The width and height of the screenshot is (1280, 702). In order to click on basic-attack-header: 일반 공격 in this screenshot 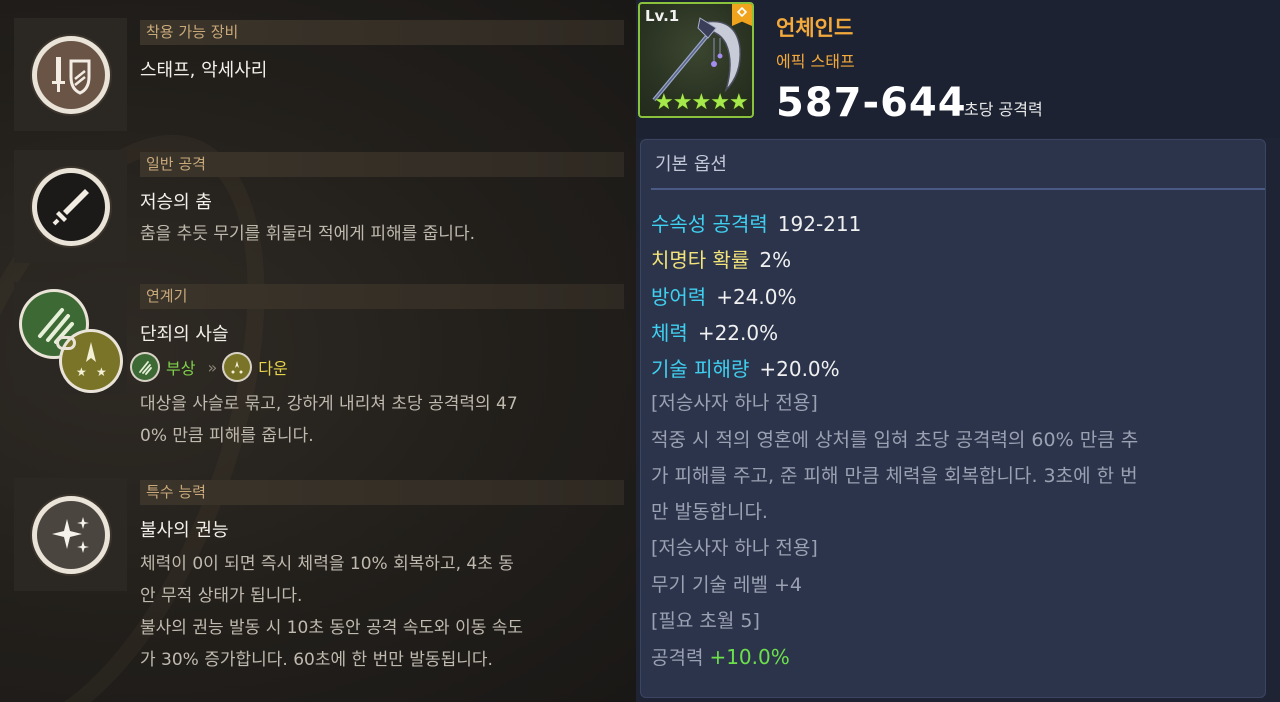, I will do `click(382, 164)`.